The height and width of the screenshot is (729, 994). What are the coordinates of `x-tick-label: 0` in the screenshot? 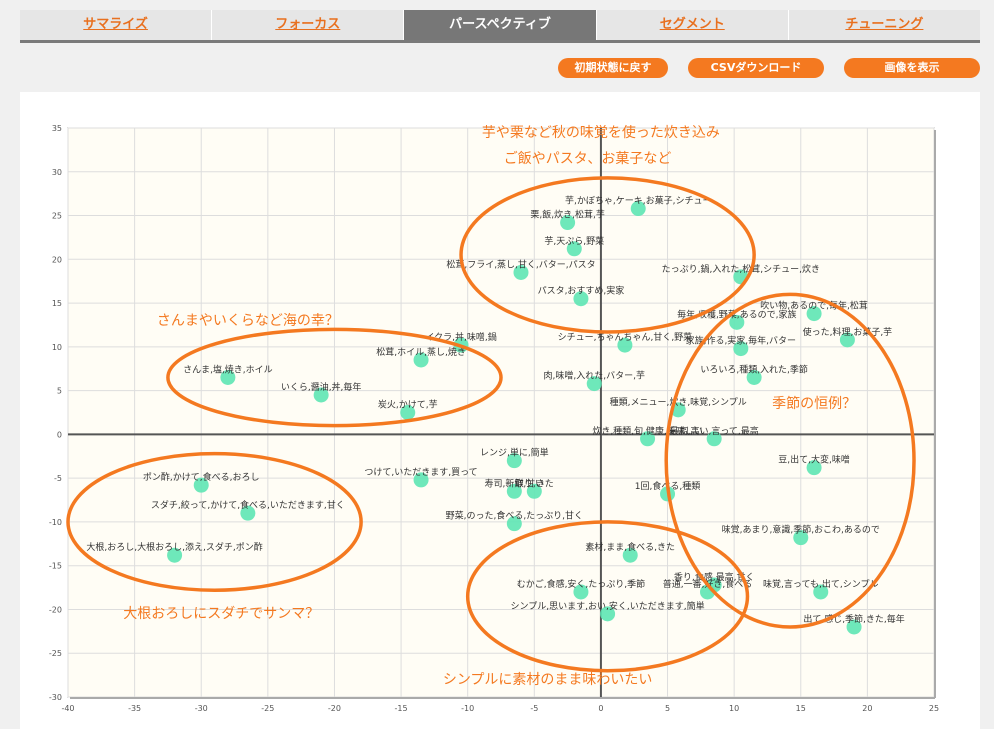 It's located at (600, 708).